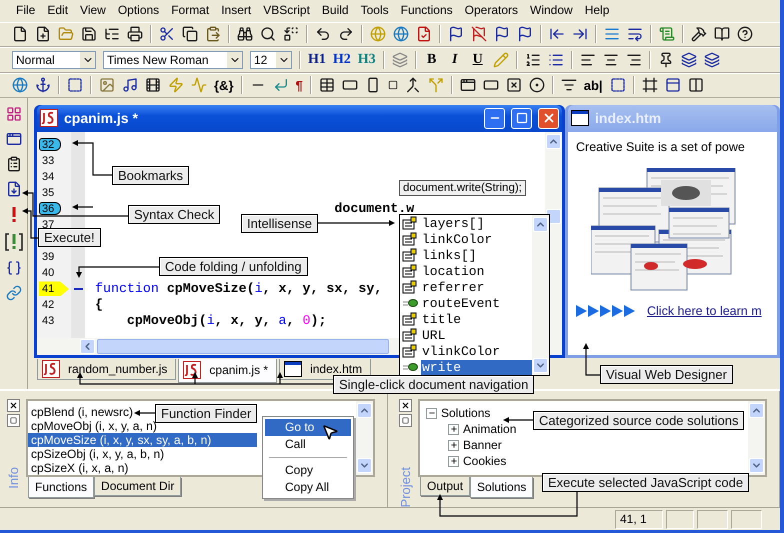 The height and width of the screenshot is (533, 784). What do you see at coordinates (401, 34) in the screenshot?
I see `globe-icon` at bounding box center [401, 34].